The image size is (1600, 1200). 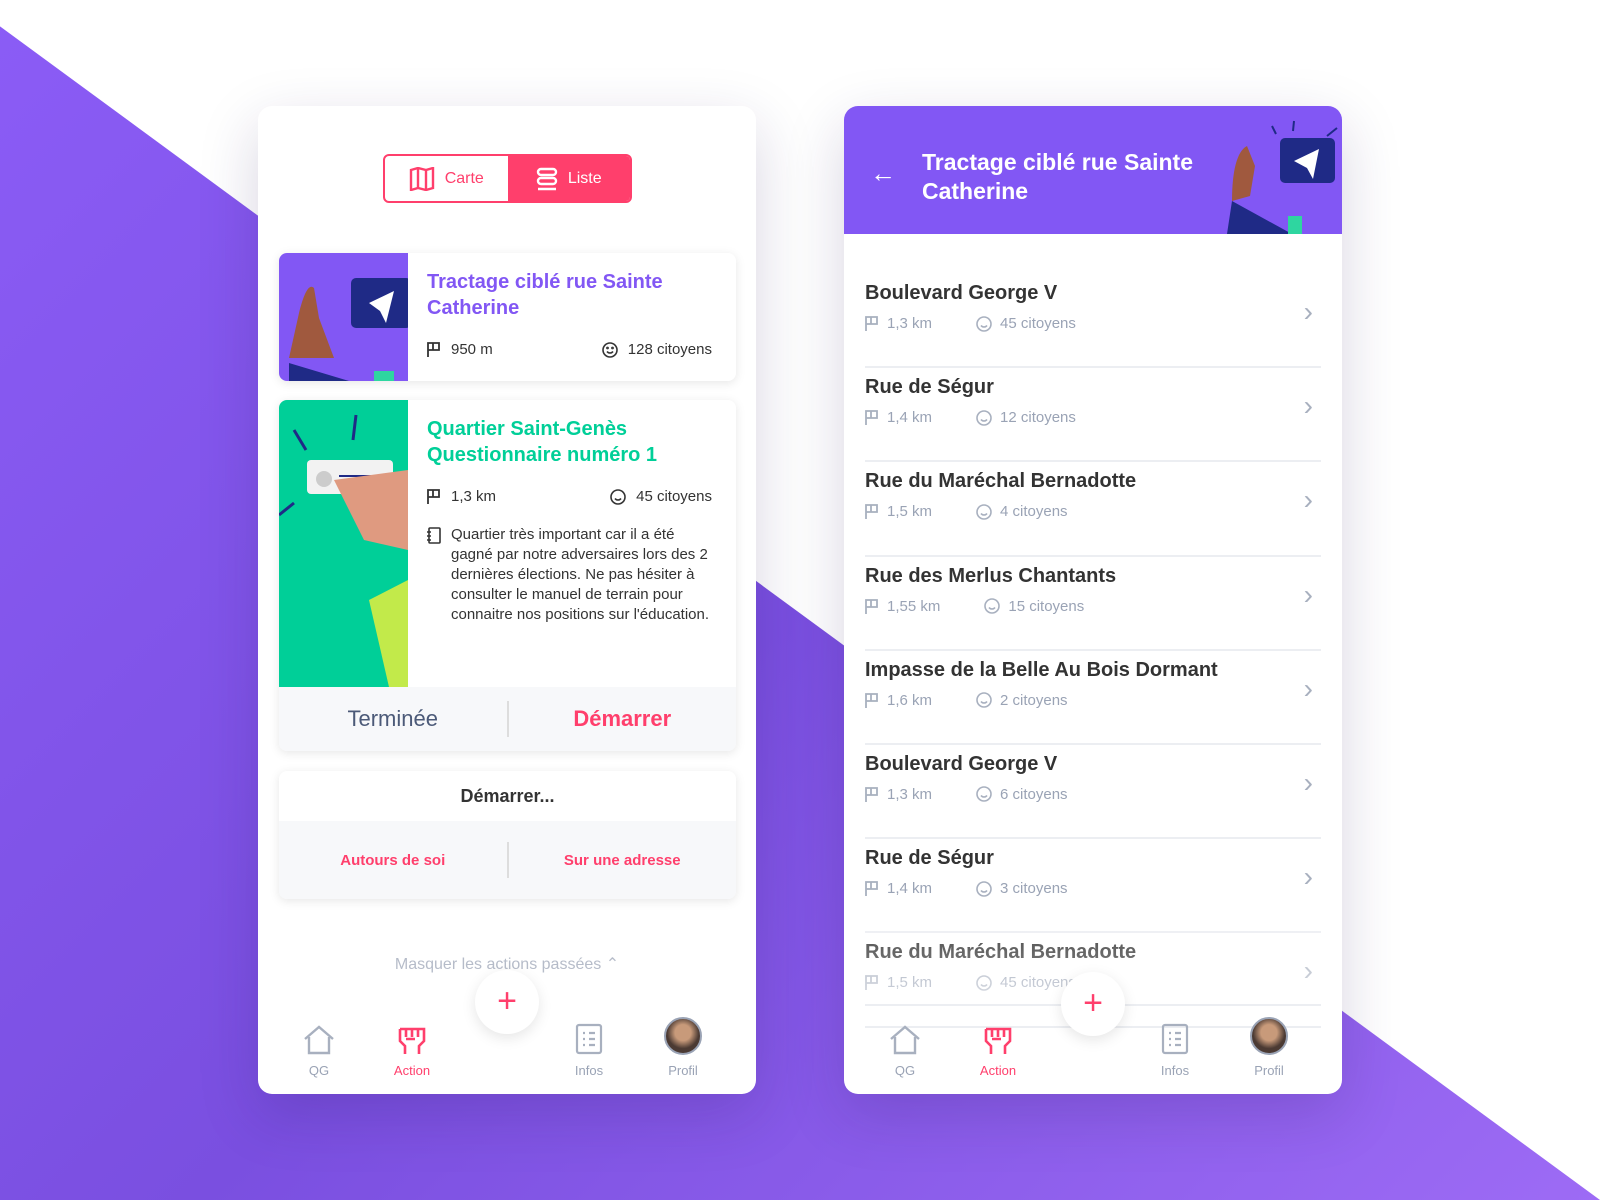 I want to click on citizen-count: 6 citoyens, so click(x=1034, y=794).